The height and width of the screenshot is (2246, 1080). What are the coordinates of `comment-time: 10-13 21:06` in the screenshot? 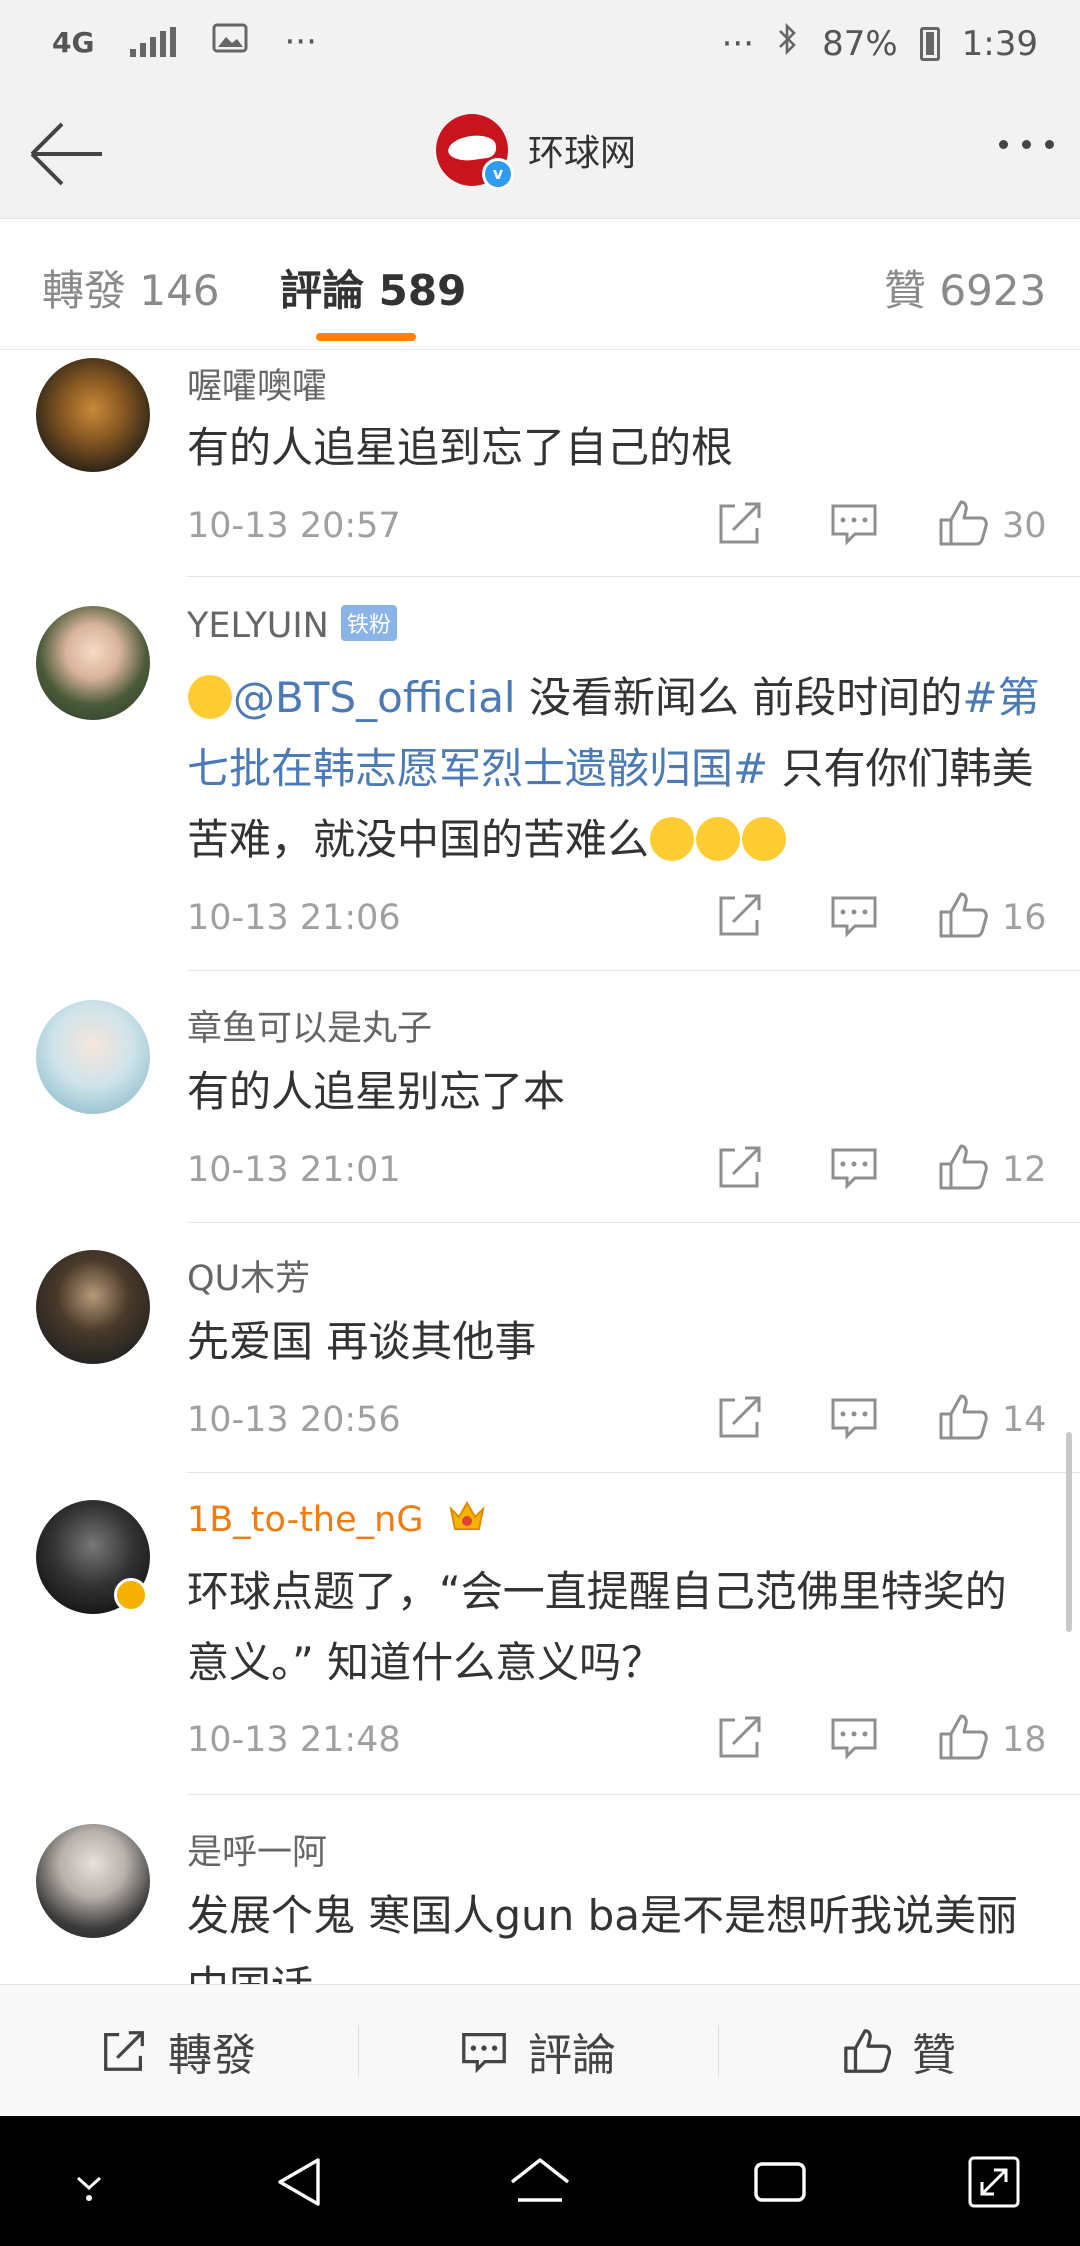 It's located at (294, 918).